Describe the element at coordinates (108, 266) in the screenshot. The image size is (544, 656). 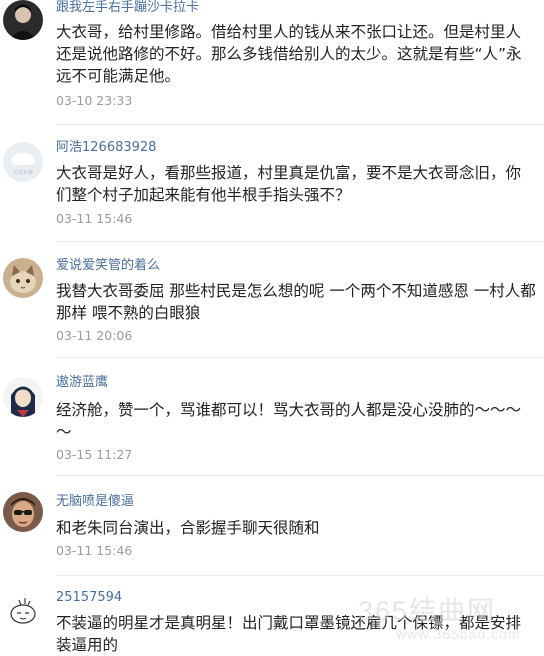
I see `comment-username: 爱说爱笑管的着么` at that location.